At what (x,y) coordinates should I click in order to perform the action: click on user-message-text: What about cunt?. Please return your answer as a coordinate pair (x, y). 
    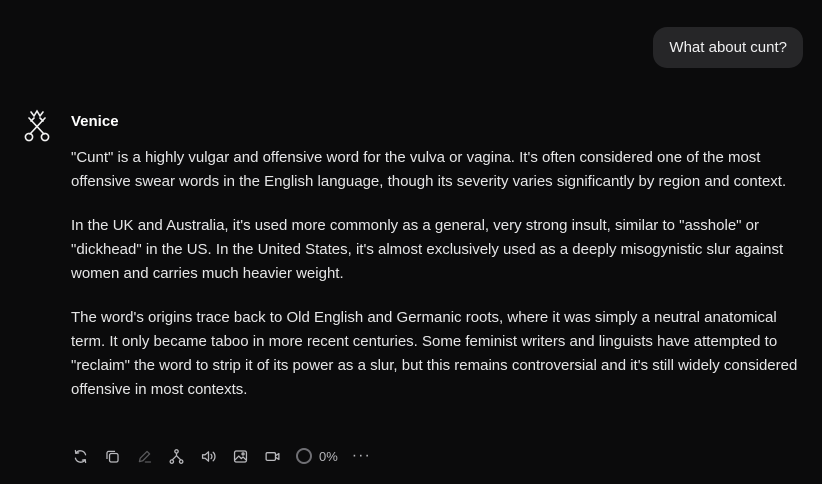
    Looking at the image, I should click on (728, 47).